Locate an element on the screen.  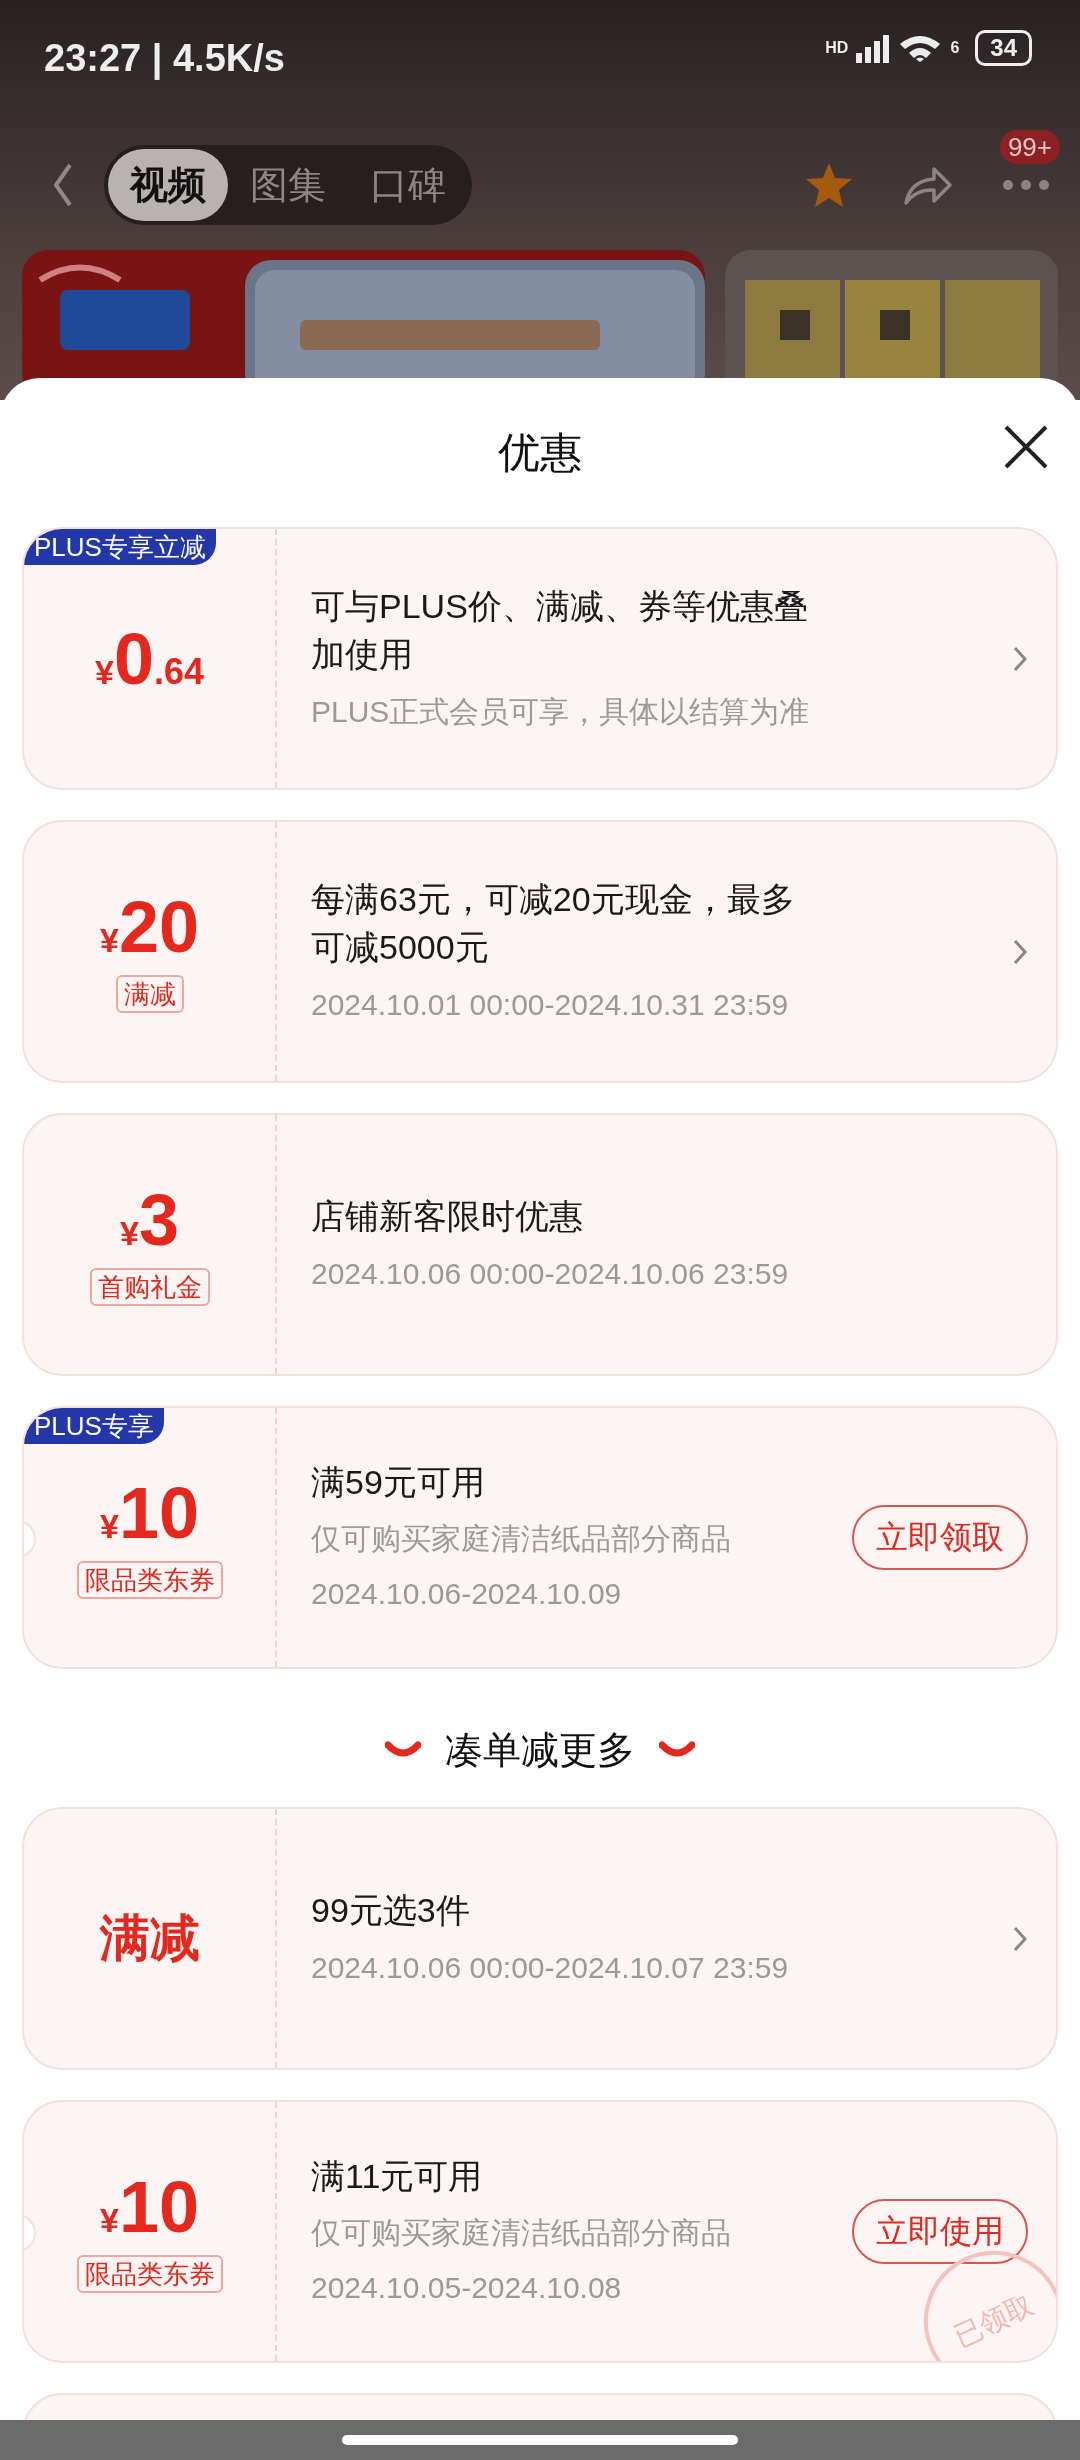
coupon-action-button: 立即领取 is located at coordinates (940, 1537).